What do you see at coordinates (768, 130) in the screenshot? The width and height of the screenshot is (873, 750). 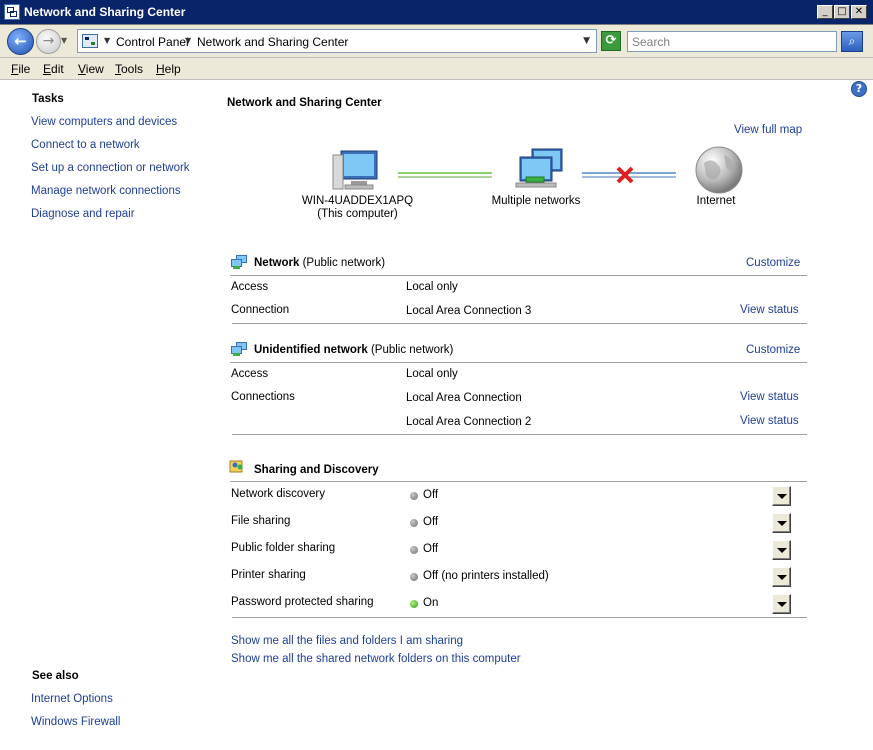 I see `view-full-map-link: View full map` at bounding box center [768, 130].